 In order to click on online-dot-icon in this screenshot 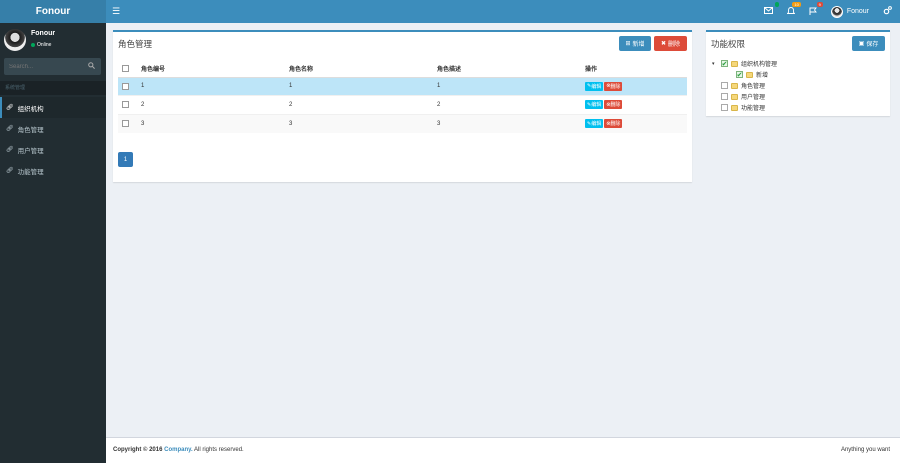, I will do `click(33, 45)`.